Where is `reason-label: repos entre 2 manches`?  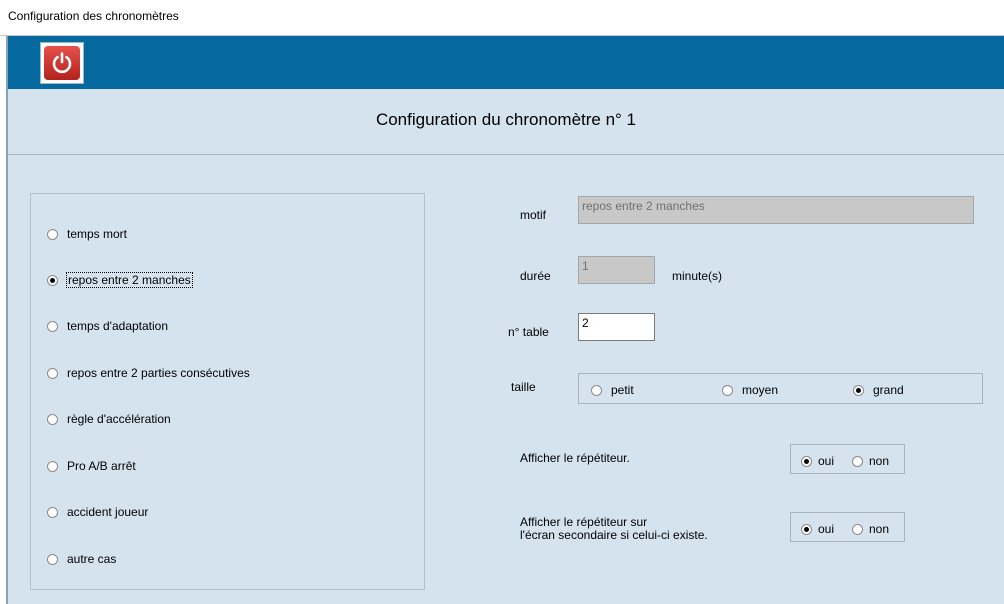
reason-label: repos entre 2 manches is located at coordinates (129, 280).